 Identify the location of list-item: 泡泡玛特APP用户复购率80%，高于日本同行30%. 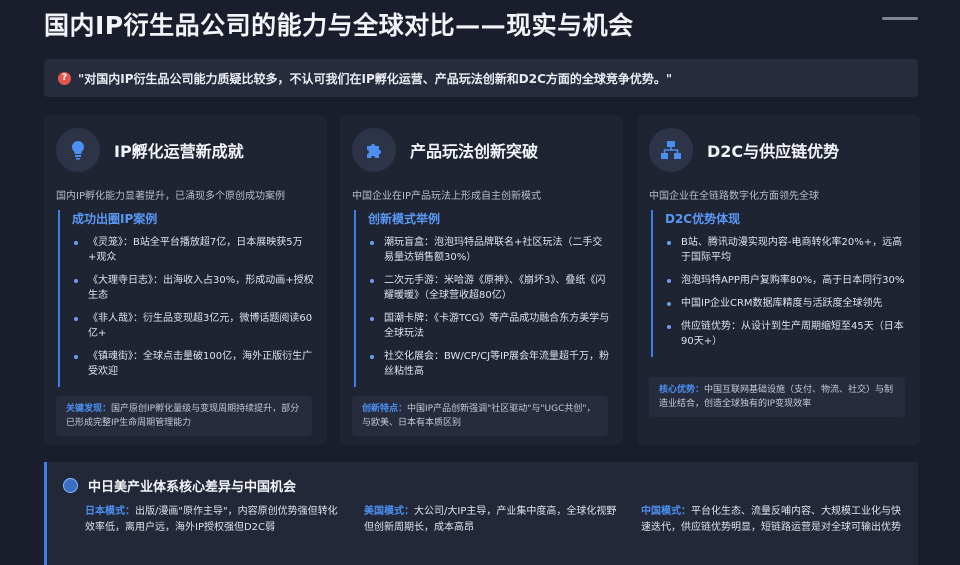
(787, 280).